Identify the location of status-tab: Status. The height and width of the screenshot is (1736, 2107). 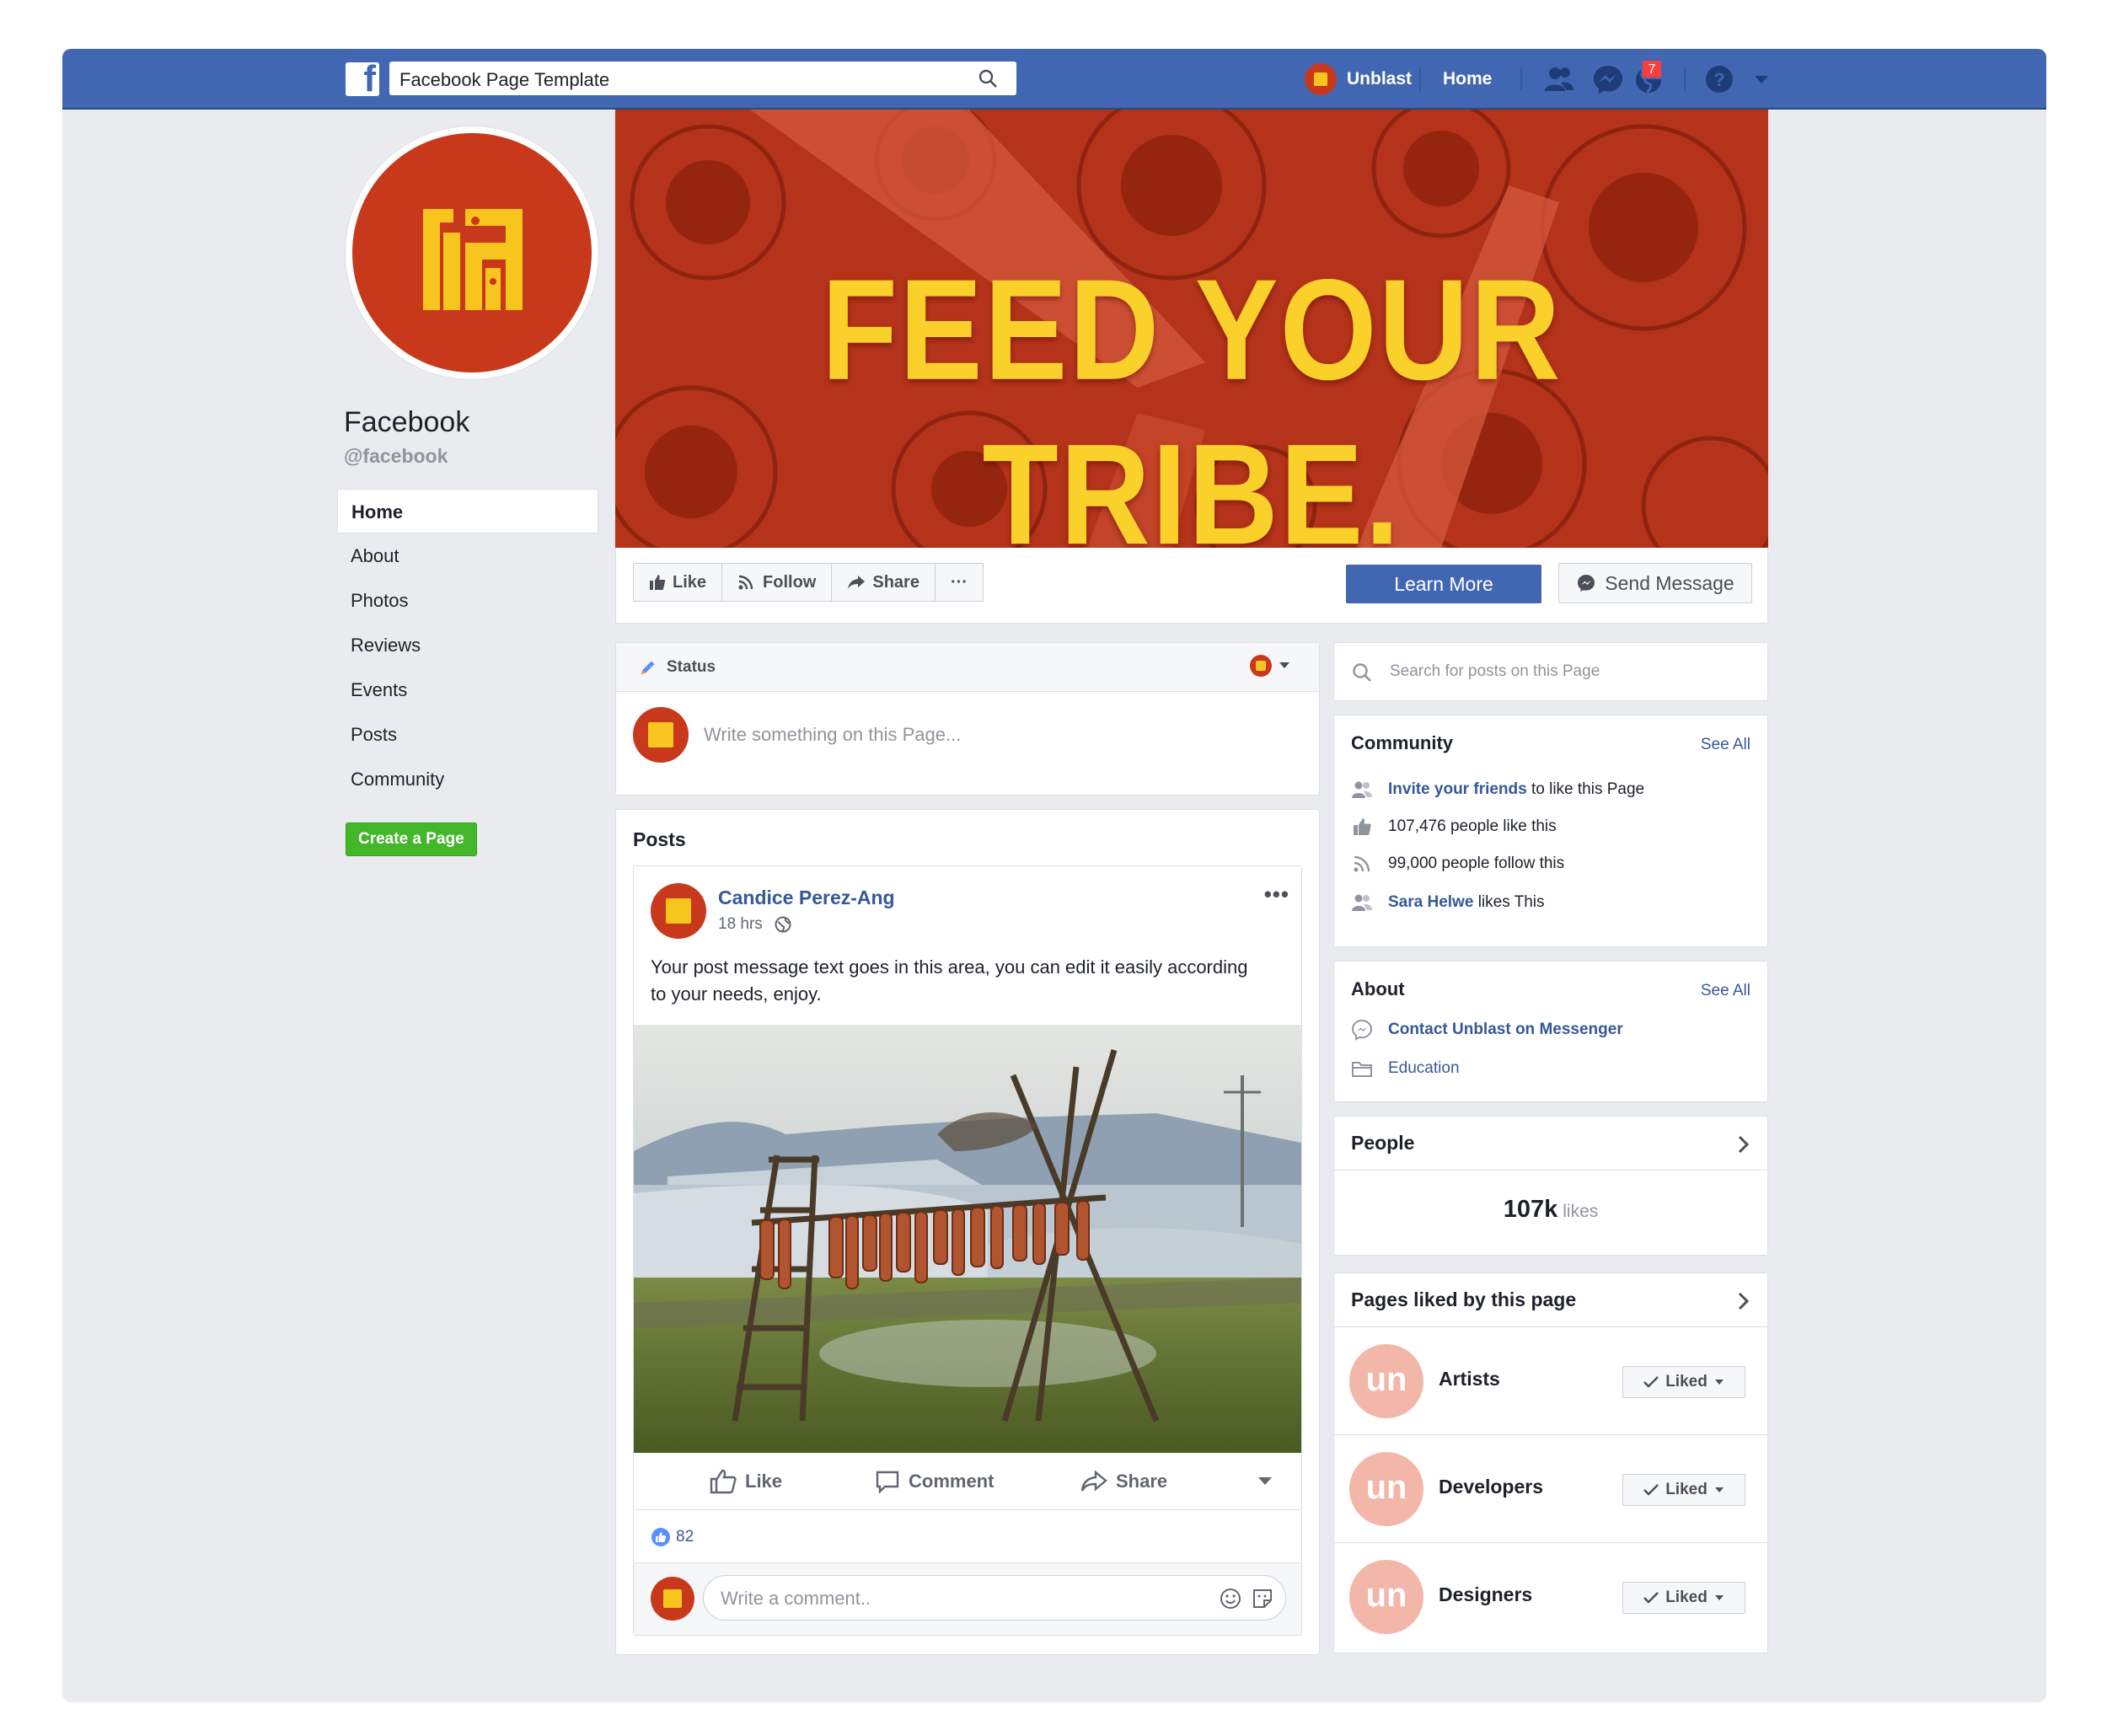
(967, 667).